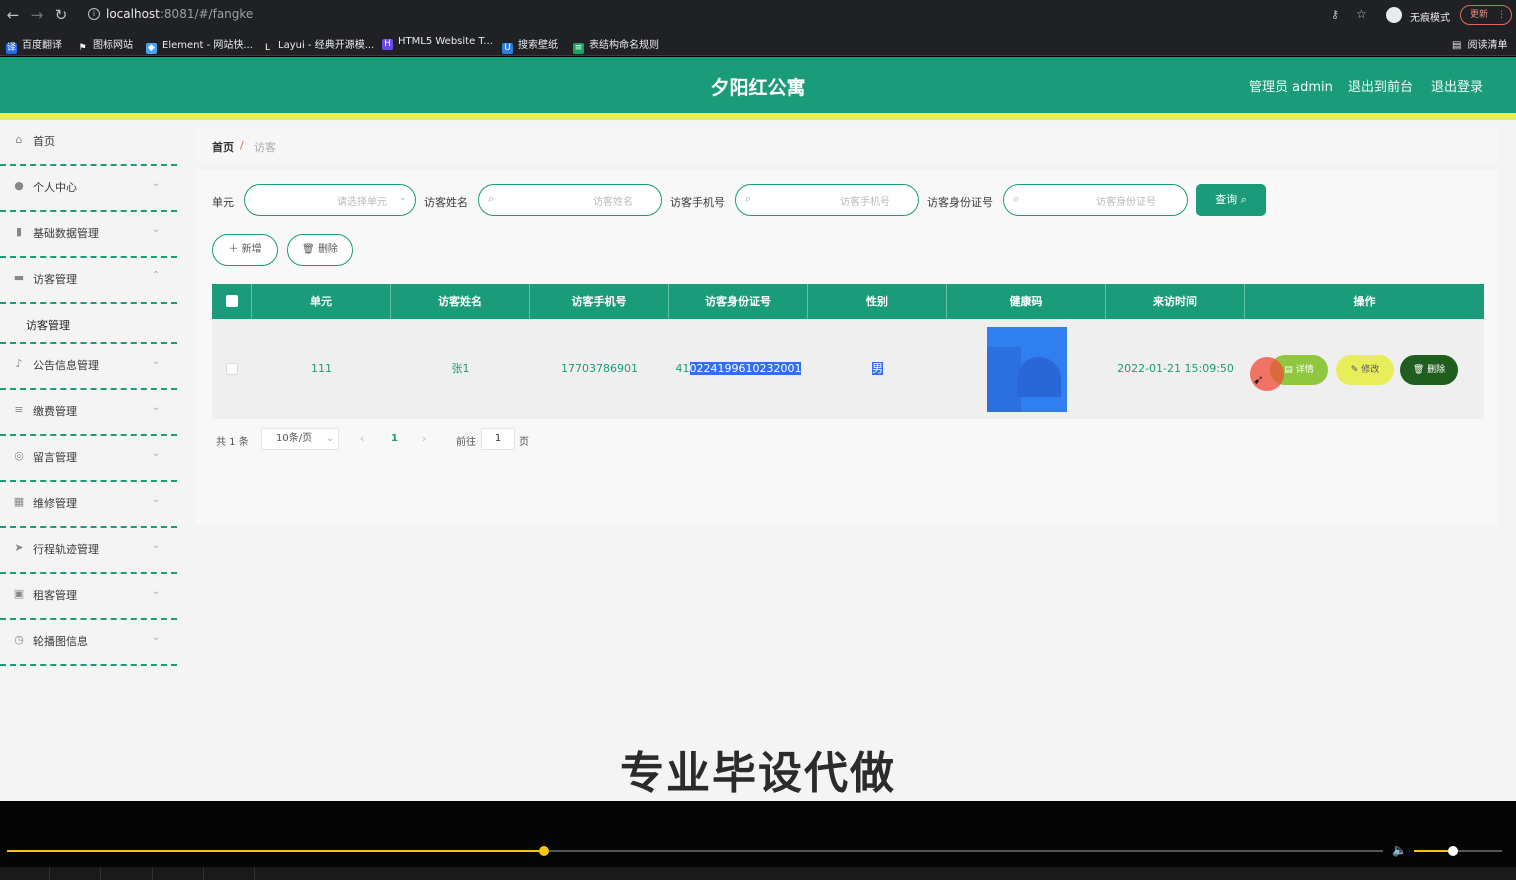 This screenshot has width=1516, height=880. I want to click on pagination: 共 1 条 10条/页 ⌄ ‹ 1 › 前往 1 页, so click(516, 440).